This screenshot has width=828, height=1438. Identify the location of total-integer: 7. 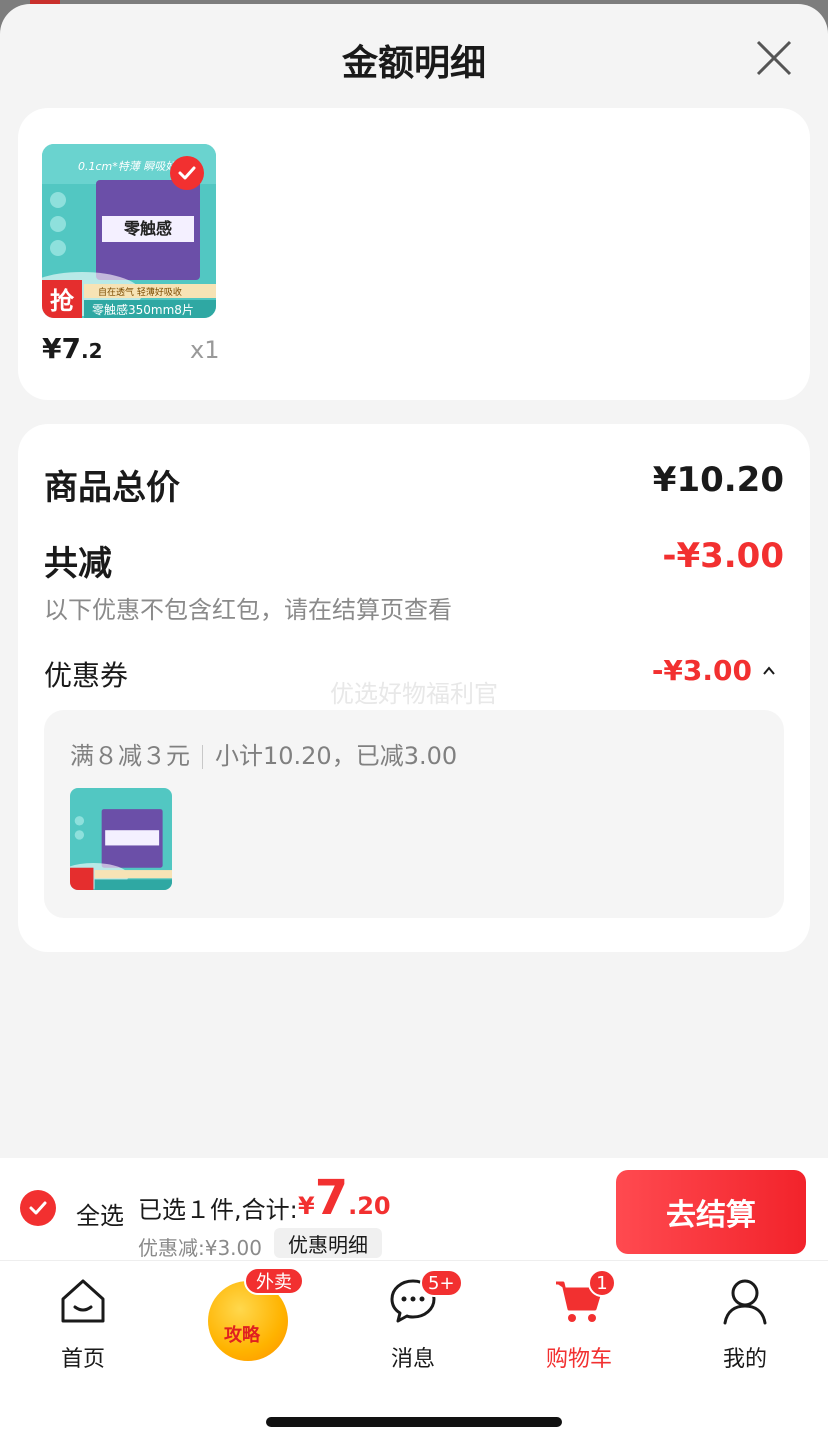
(331, 1198).